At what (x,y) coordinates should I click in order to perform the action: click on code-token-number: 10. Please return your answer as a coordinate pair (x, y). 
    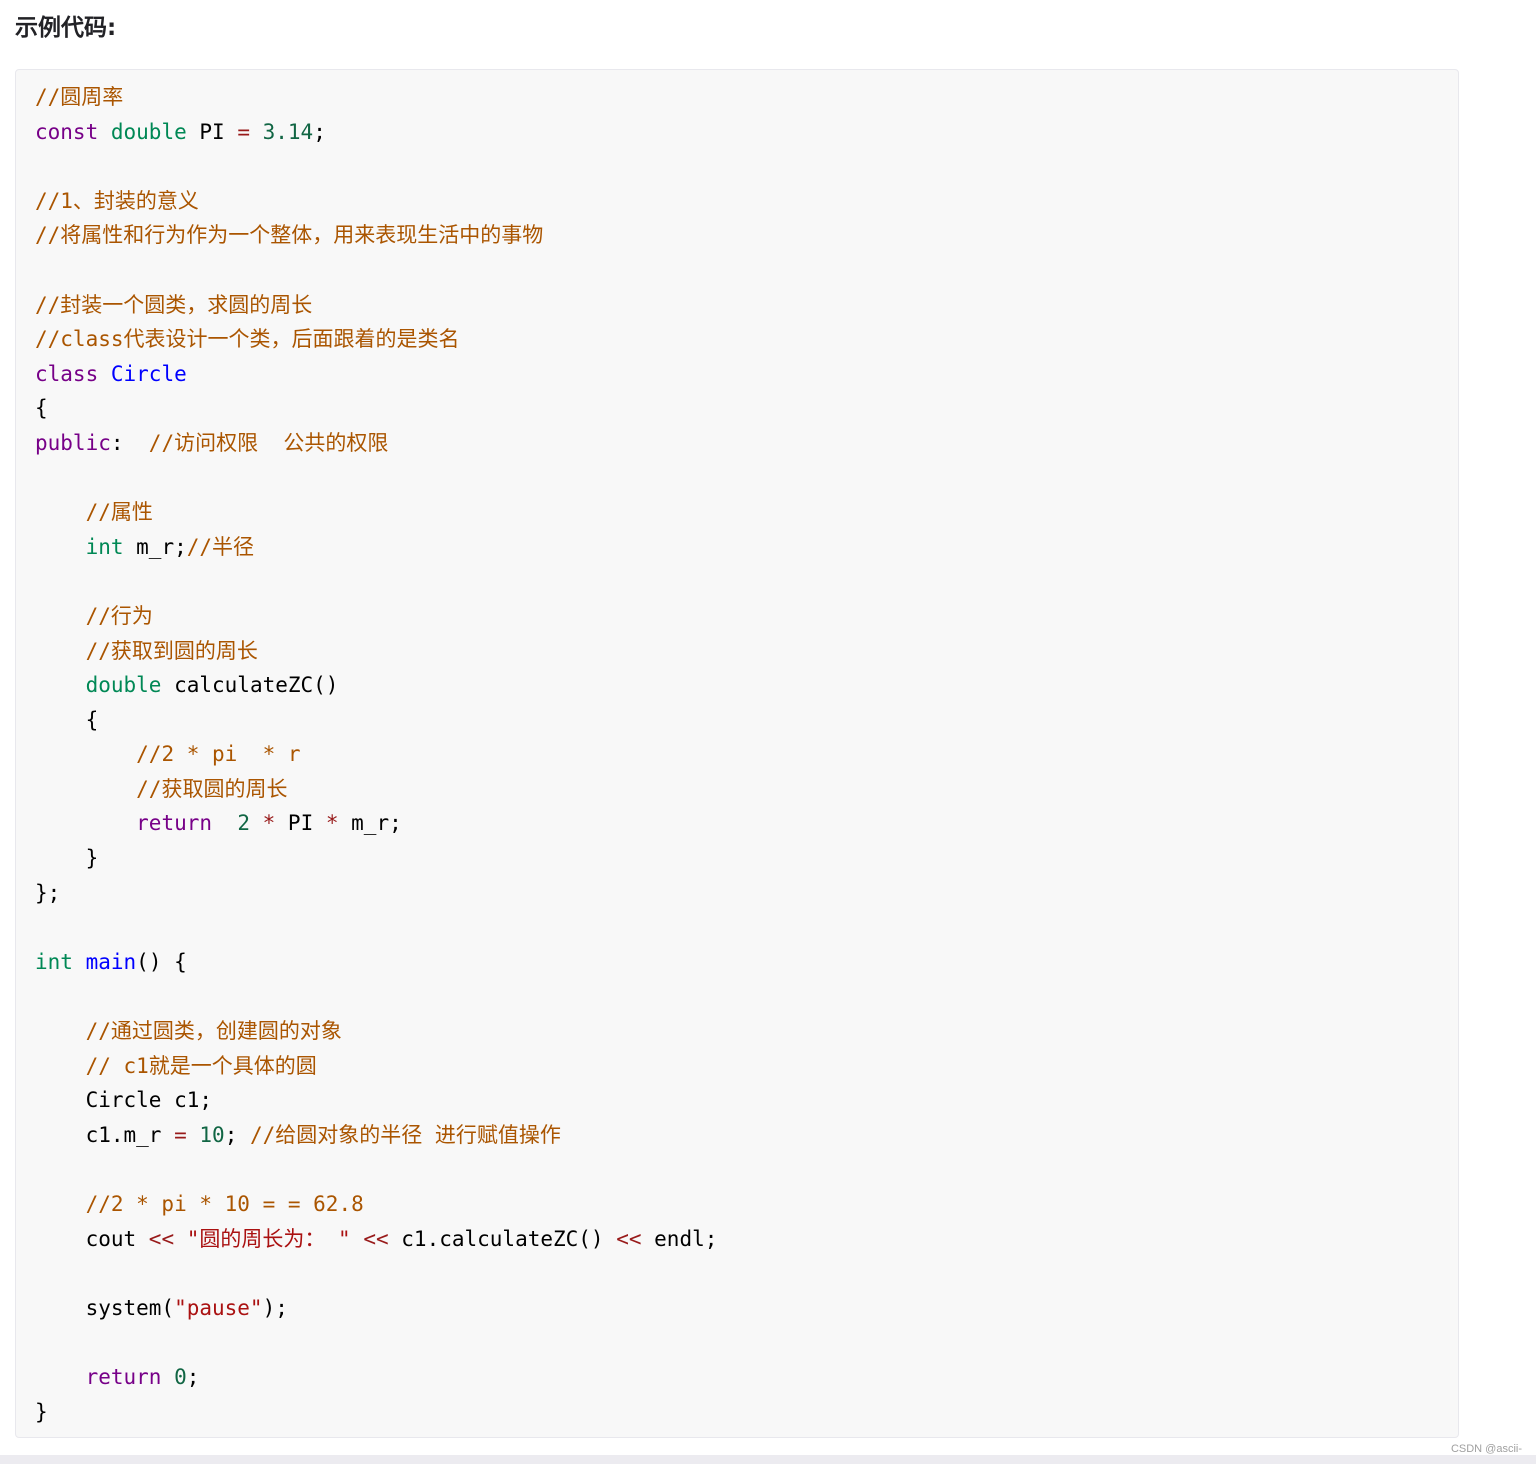
    Looking at the image, I should click on (212, 1134).